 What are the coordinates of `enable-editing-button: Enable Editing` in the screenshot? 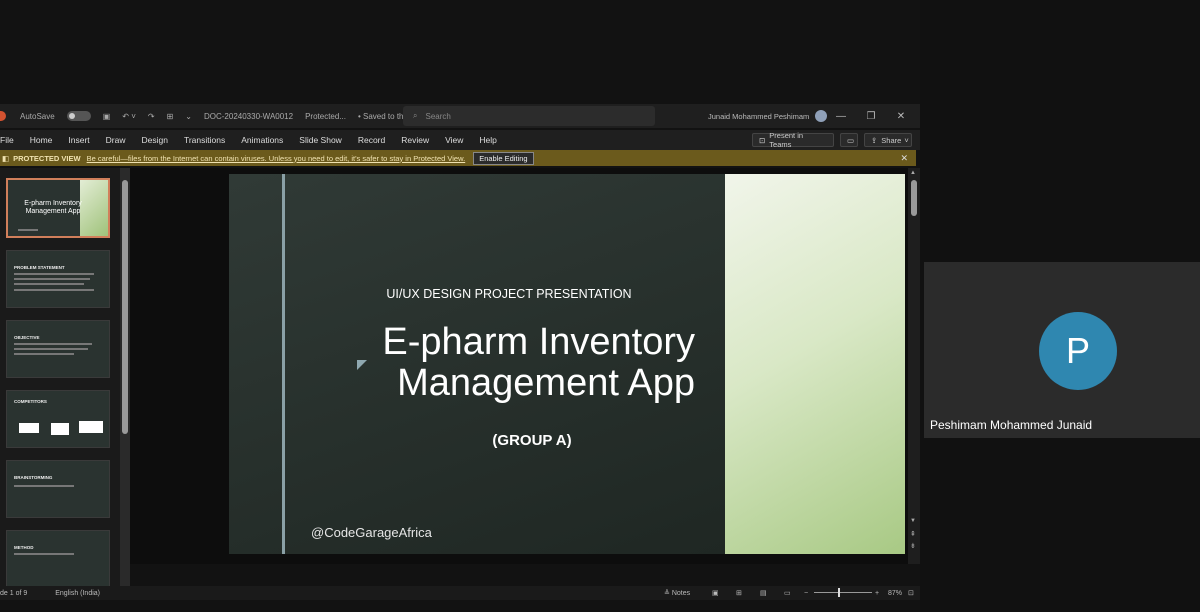 It's located at (503, 158).